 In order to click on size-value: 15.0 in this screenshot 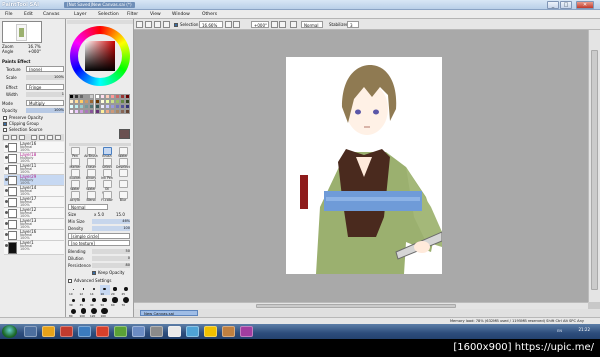, I will do `click(120, 214)`.